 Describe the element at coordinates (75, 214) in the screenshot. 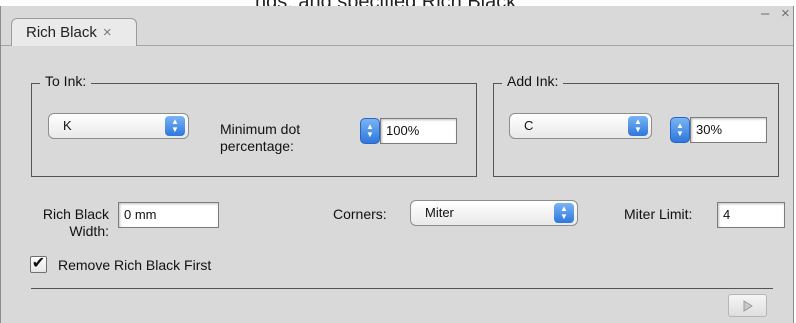

I see `rich-black-width-label-line1: Rich Black` at that location.